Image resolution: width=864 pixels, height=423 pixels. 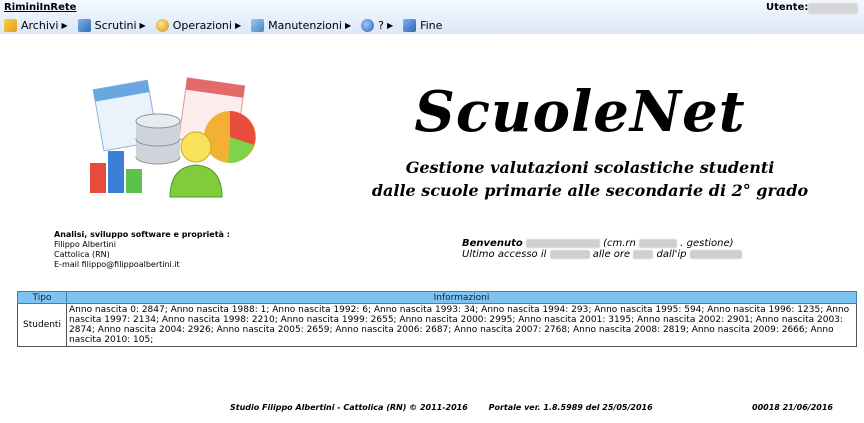 I want to click on credits-heading: Analisi, sviluppo software e proprietà :, so click(x=142, y=234).